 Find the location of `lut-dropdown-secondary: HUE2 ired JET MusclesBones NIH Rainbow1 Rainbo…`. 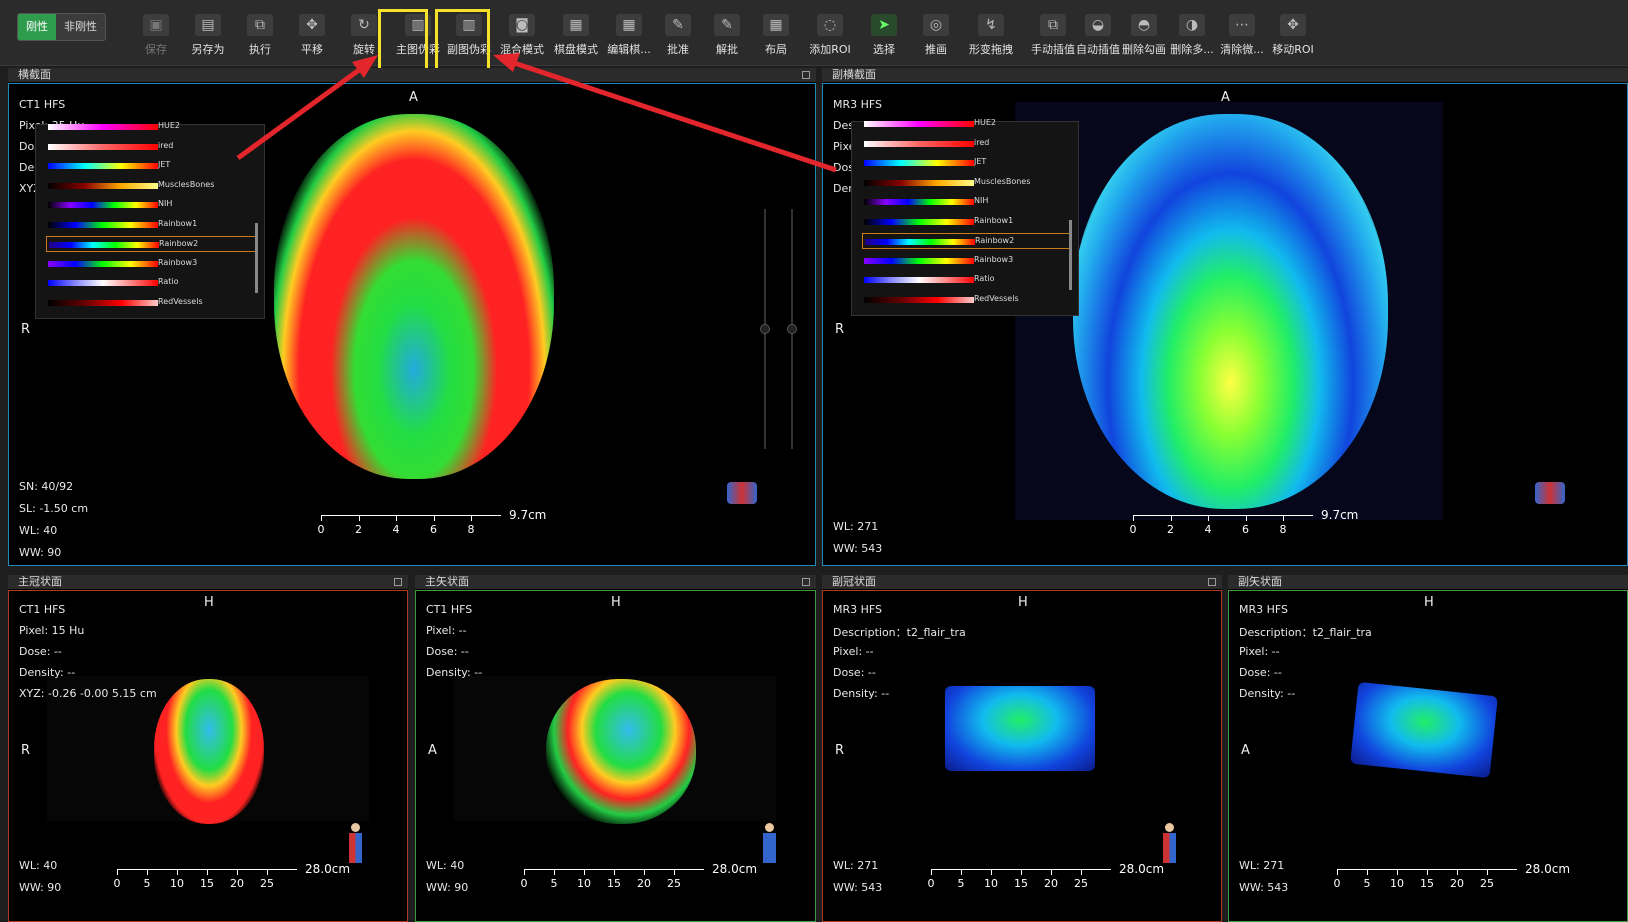

lut-dropdown-secondary: HUE2 ired JET MusclesBones NIH Rainbow1 Rainbo… is located at coordinates (965, 217).